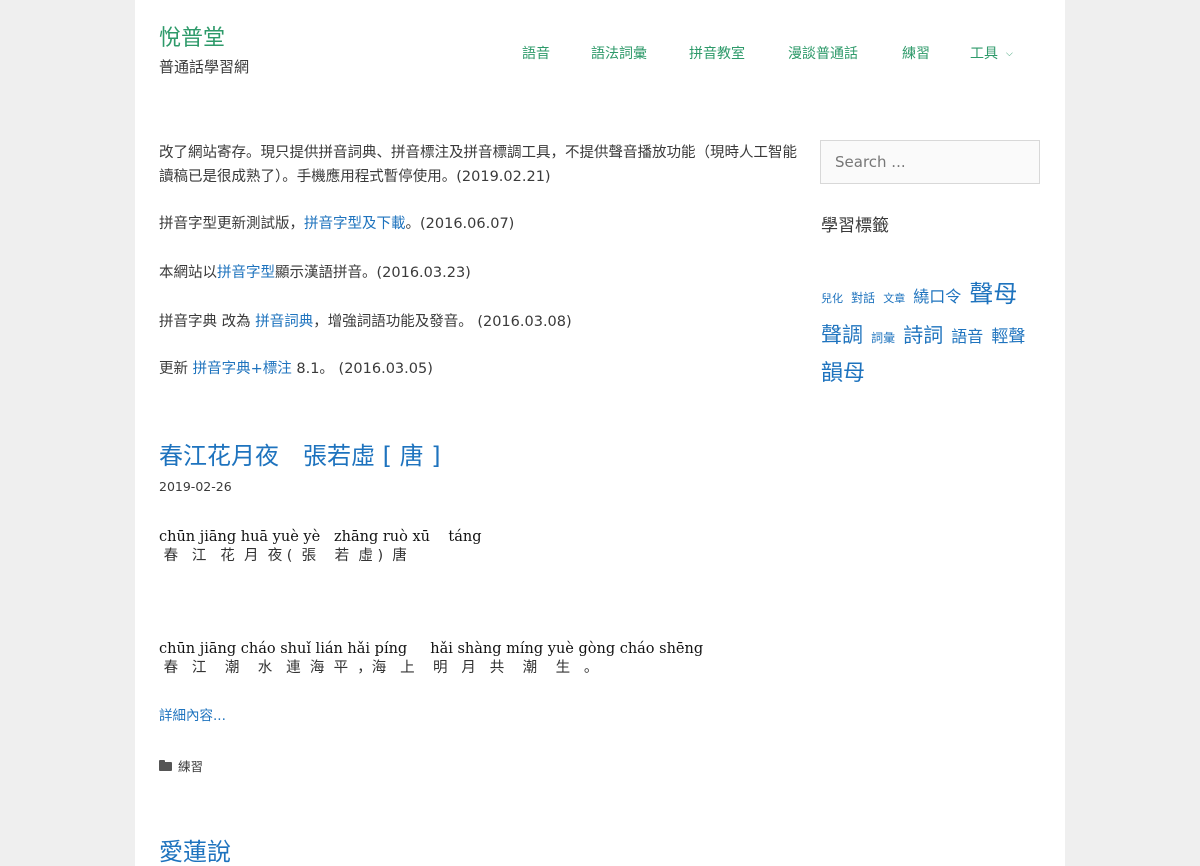  Describe the element at coordinates (479, 369) in the screenshot. I see `notice-annotation-update: 更新 拼音字典+標注 8.1。 (2016.03.05)` at that location.